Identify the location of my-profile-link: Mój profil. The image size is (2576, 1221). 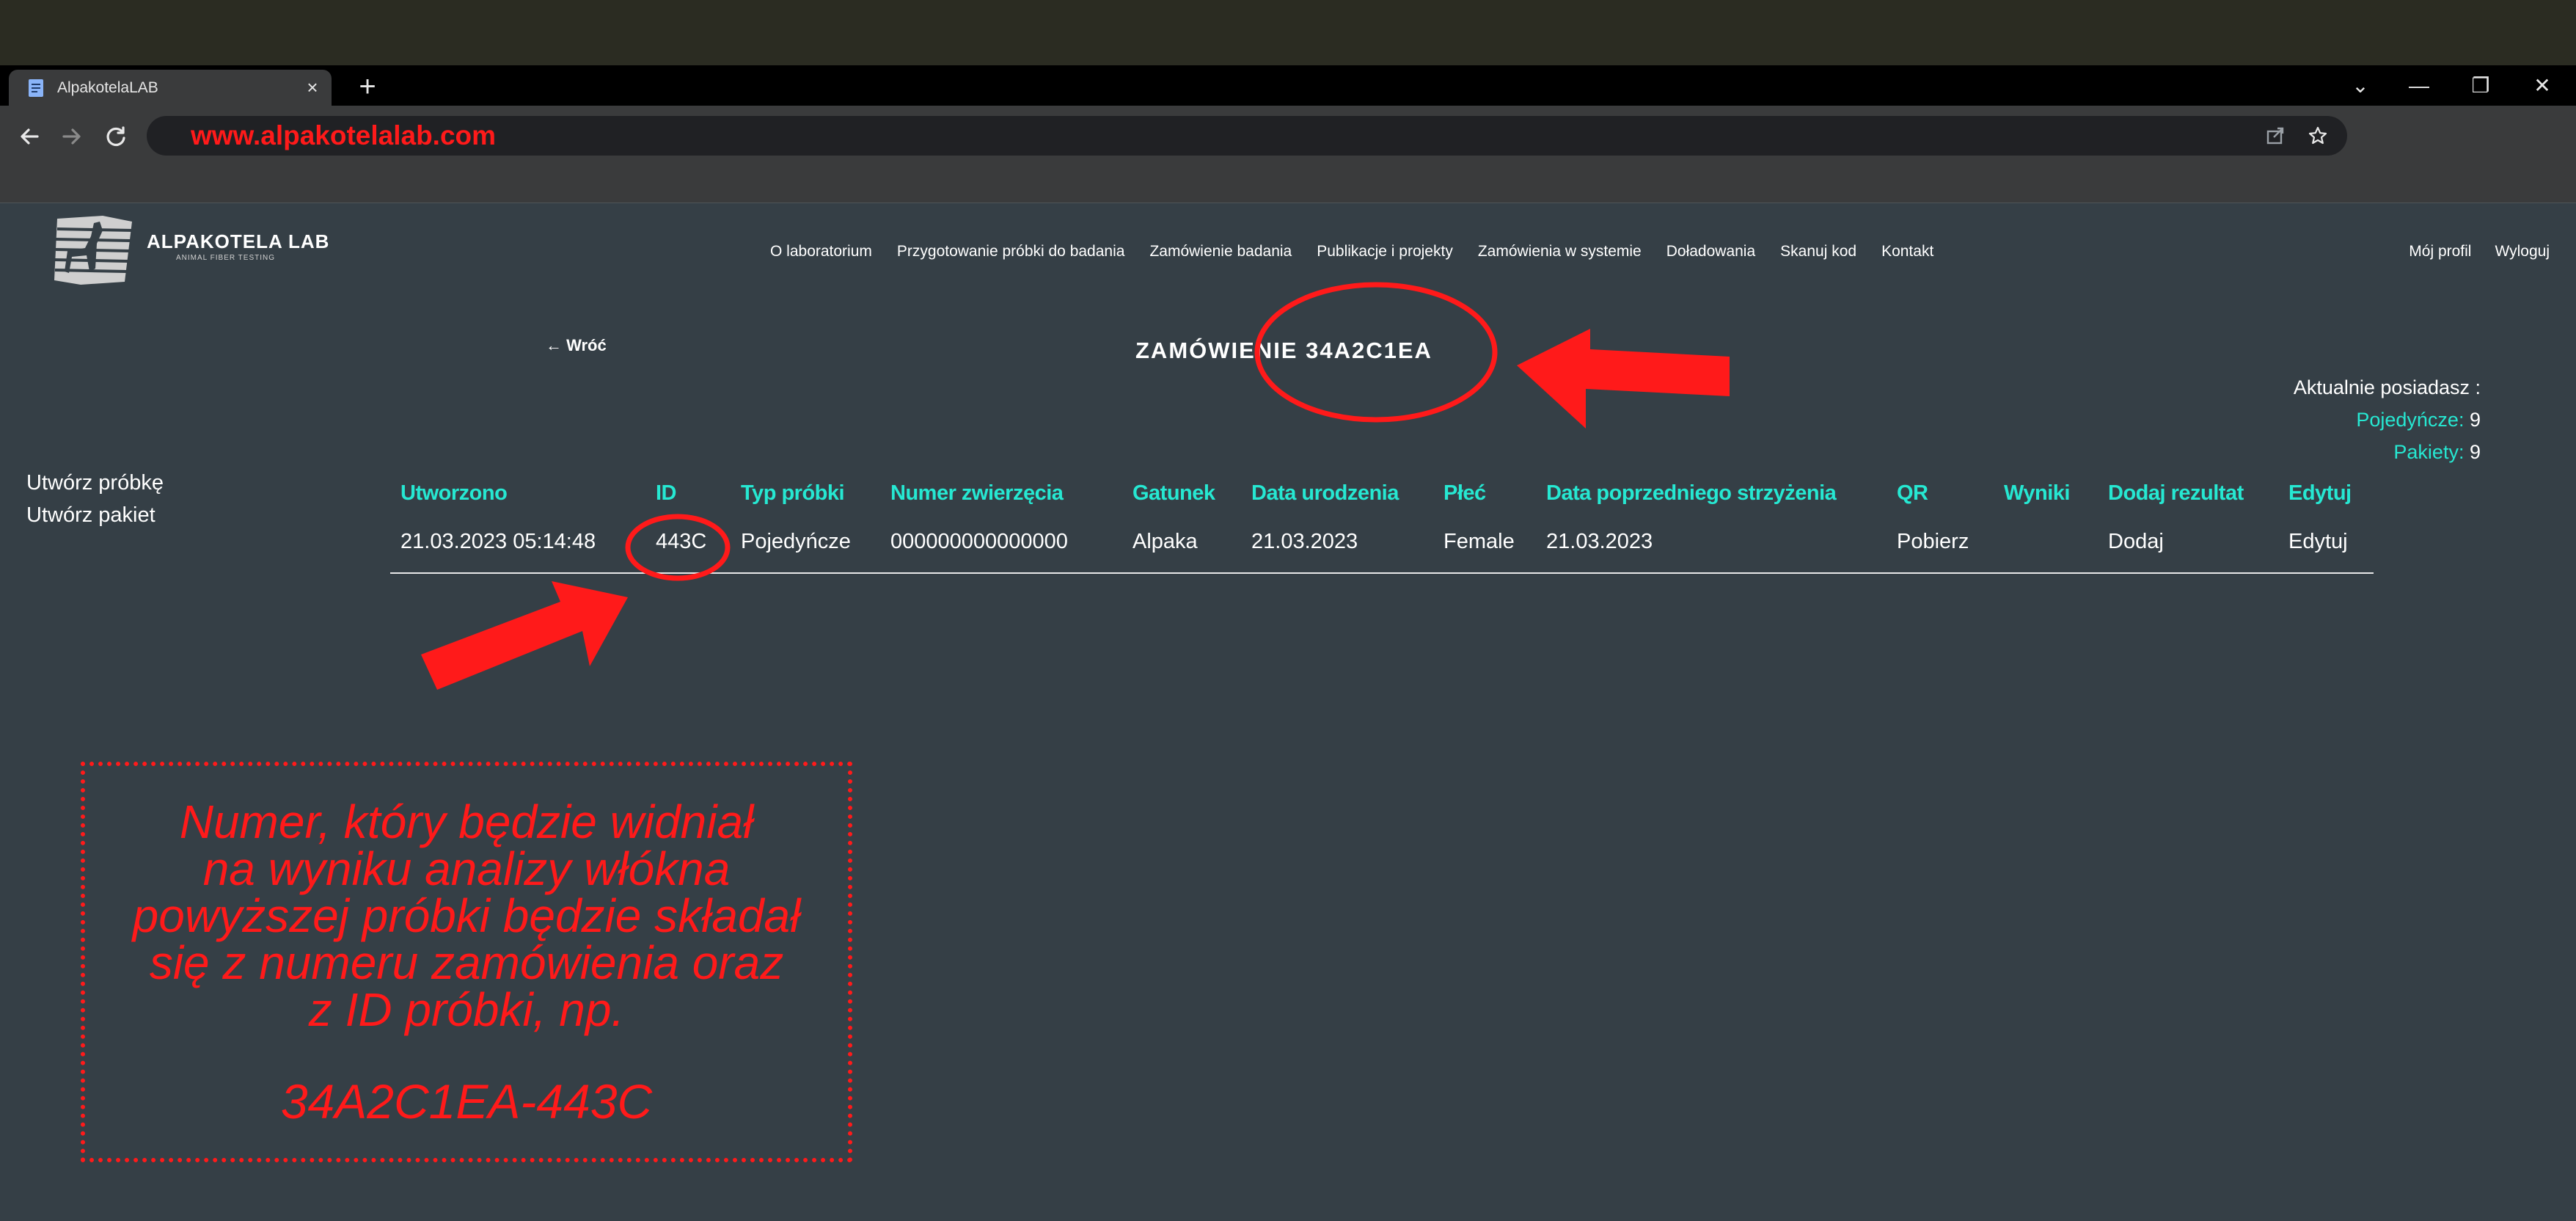
(2440, 251).